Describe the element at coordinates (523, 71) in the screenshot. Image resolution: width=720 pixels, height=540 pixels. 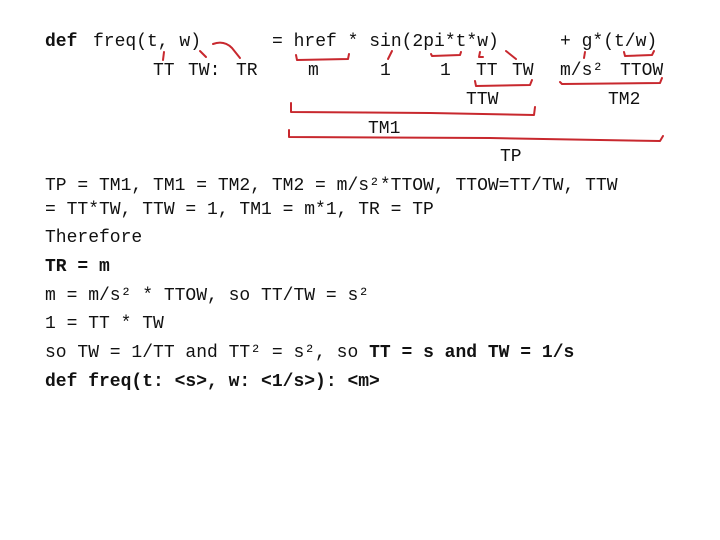
I see `unit-label-w-inner: TW` at that location.